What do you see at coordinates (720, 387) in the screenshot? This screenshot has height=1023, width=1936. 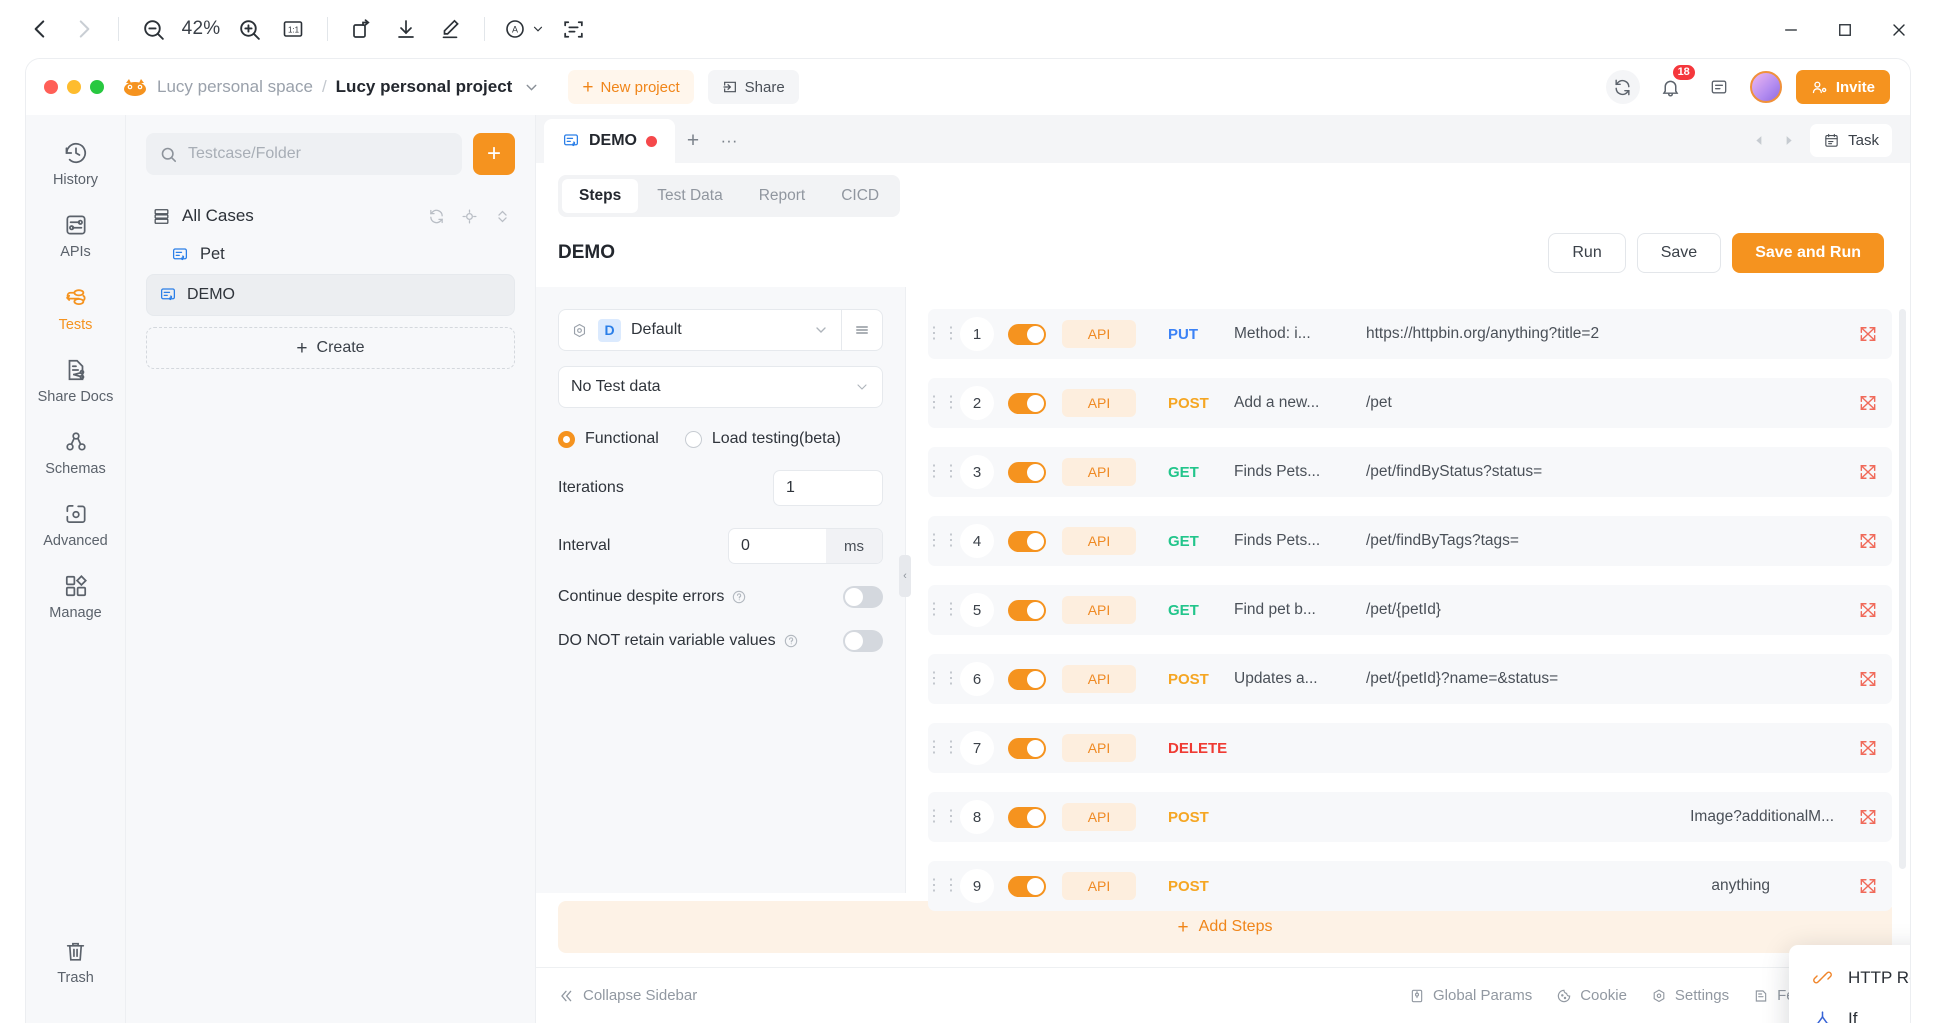 I see `test-data-select: No Test data` at bounding box center [720, 387].